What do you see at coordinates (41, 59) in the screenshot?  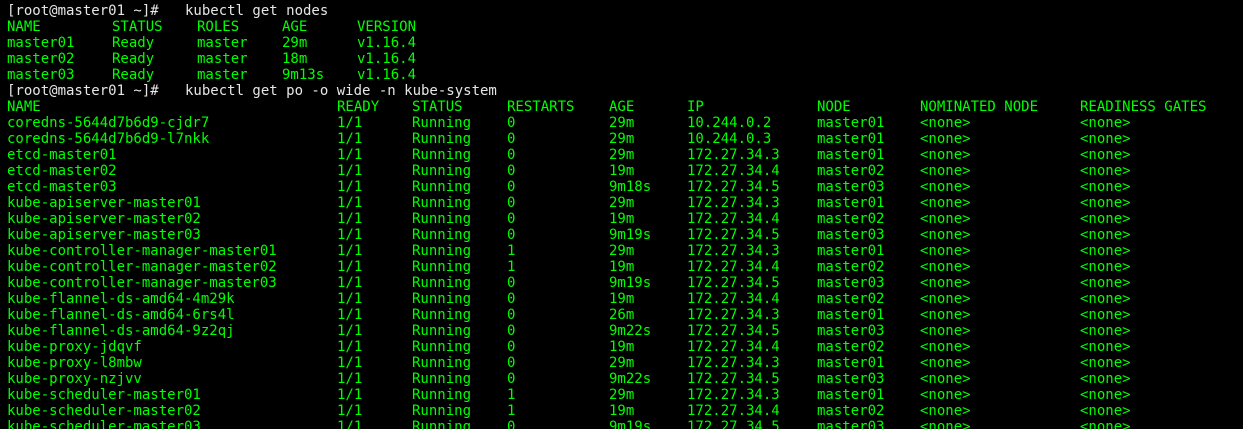 I see `node-name-cell: master02` at bounding box center [41, 59].